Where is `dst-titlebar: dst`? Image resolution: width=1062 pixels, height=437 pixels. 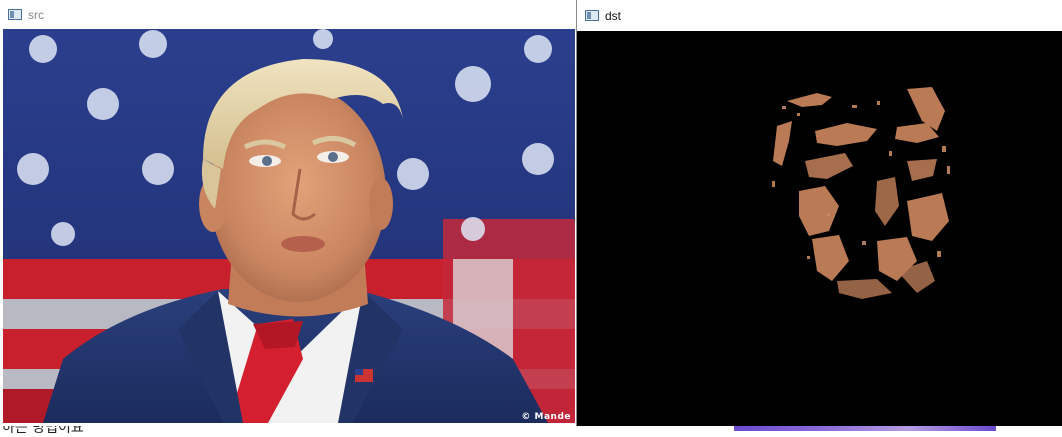 dst-titlebar: dst is located at coordinates (819, 15).